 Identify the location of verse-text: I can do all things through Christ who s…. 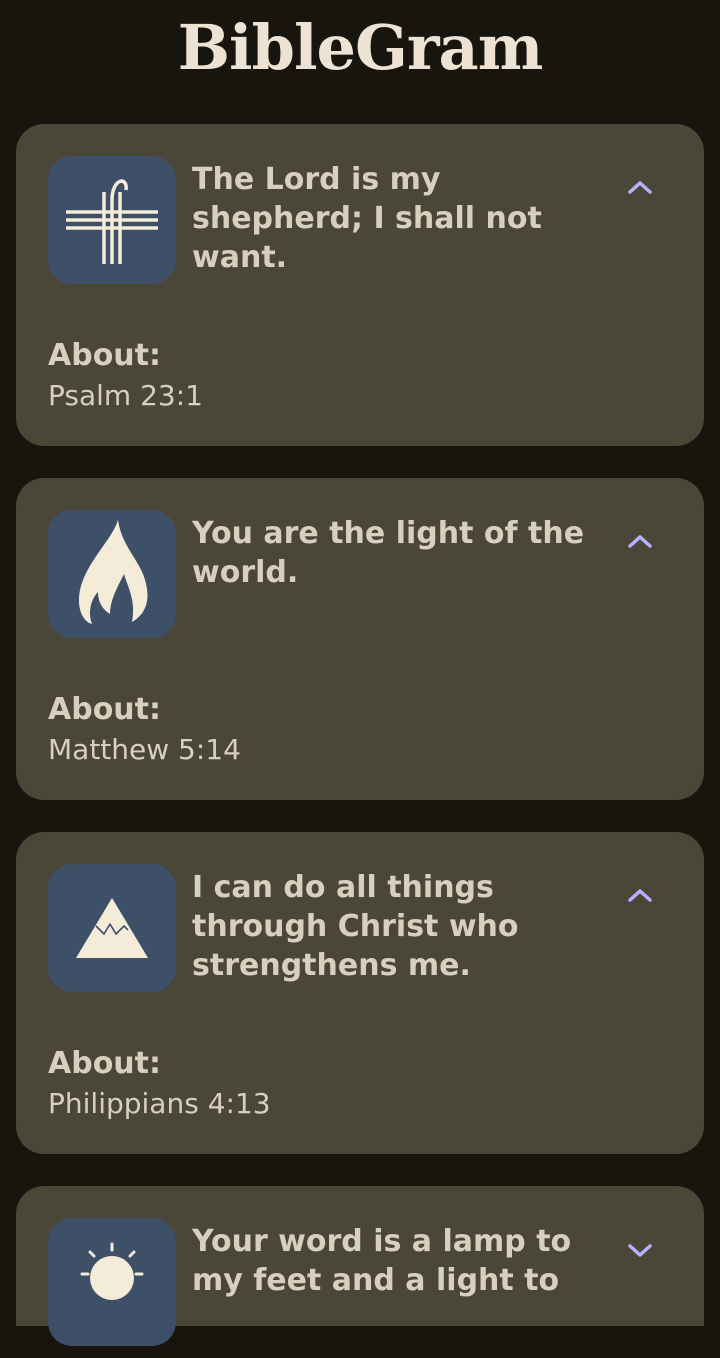
(355, 926).